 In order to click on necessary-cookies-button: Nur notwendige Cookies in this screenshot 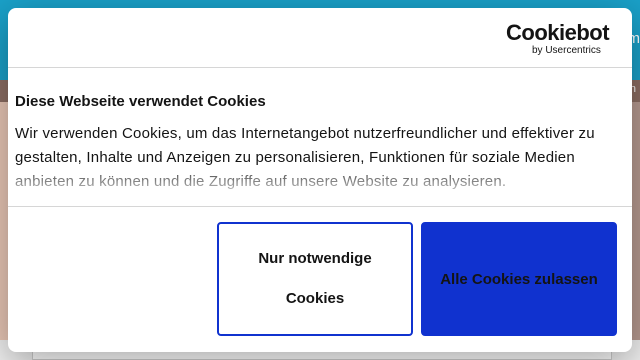, I will do `click(315, 279)`.